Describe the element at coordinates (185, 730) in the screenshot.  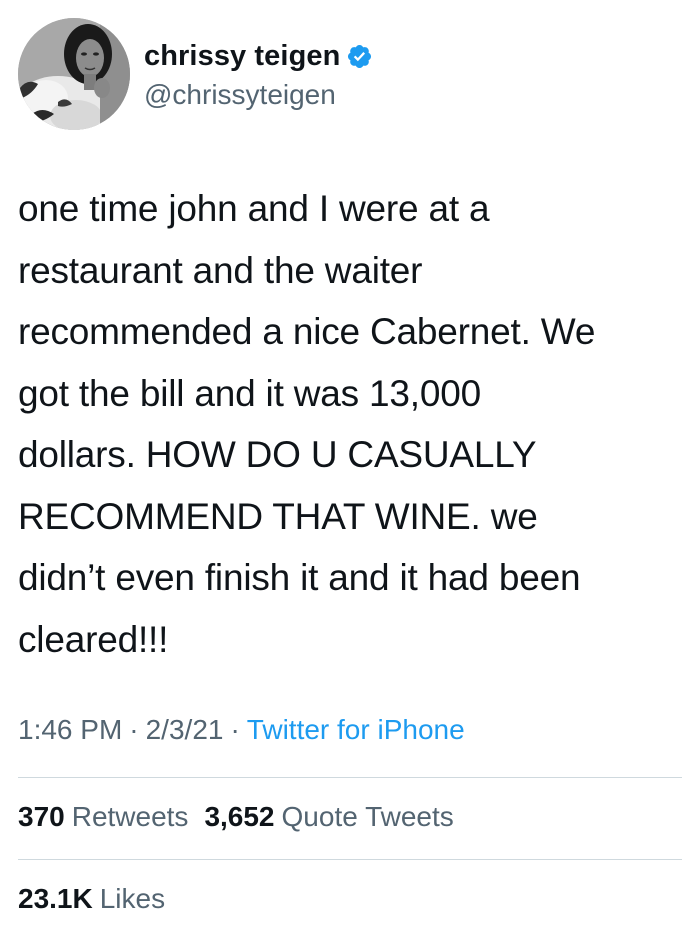
I see `tweet-date: 2/3/21` at that location.